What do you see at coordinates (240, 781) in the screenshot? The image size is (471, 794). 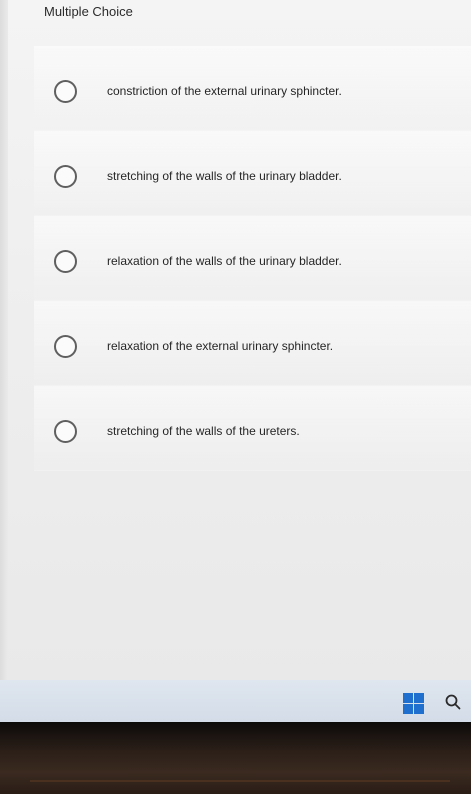 I see `bezel-edge-line` at bounding box center [240, 781].